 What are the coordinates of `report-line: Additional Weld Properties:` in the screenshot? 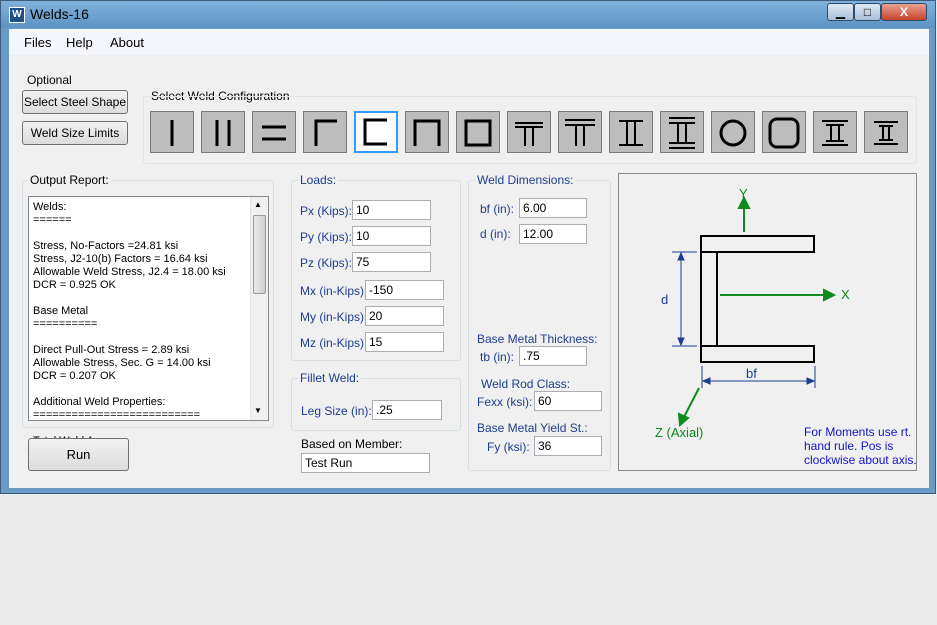 It's located at (99, 402).